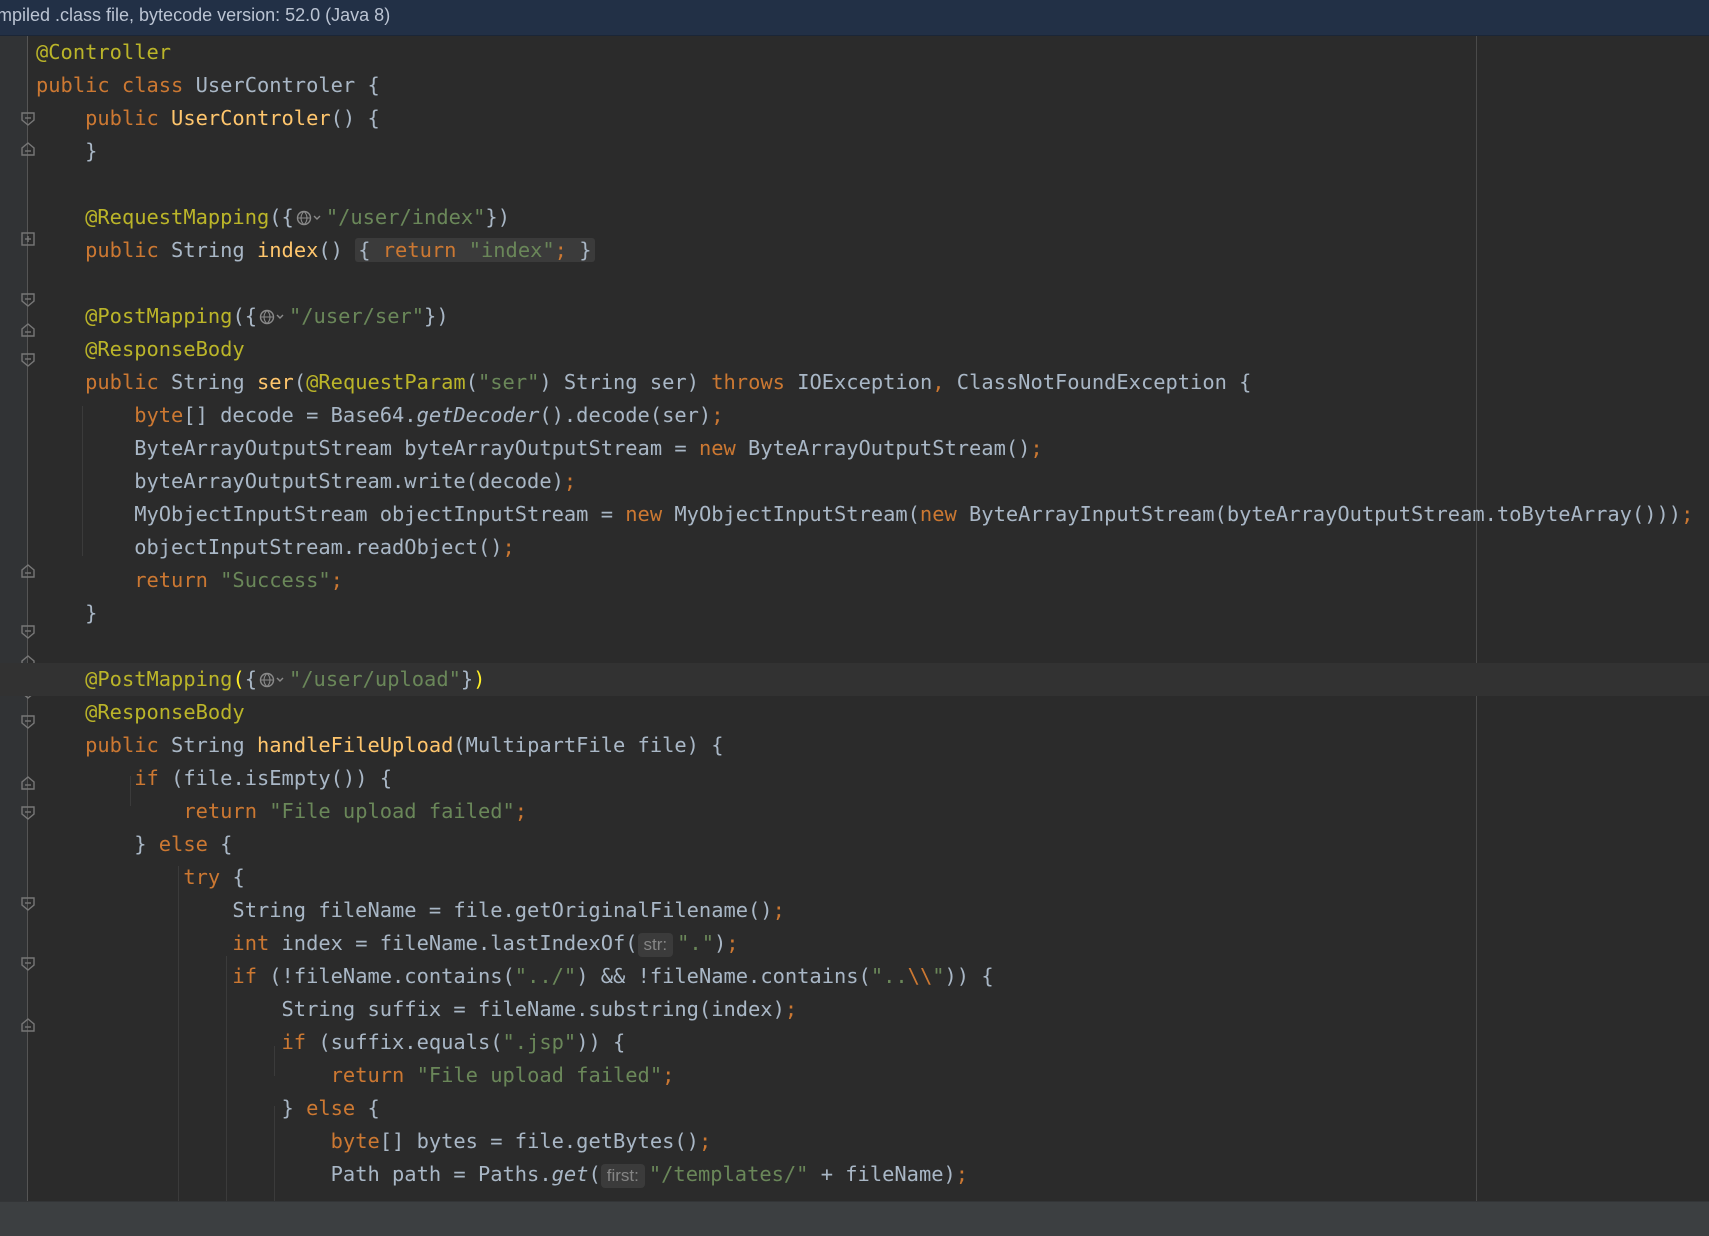  I want to click on current-code-line: @PostMapping({"/user/upload"}), so click(854, 679).